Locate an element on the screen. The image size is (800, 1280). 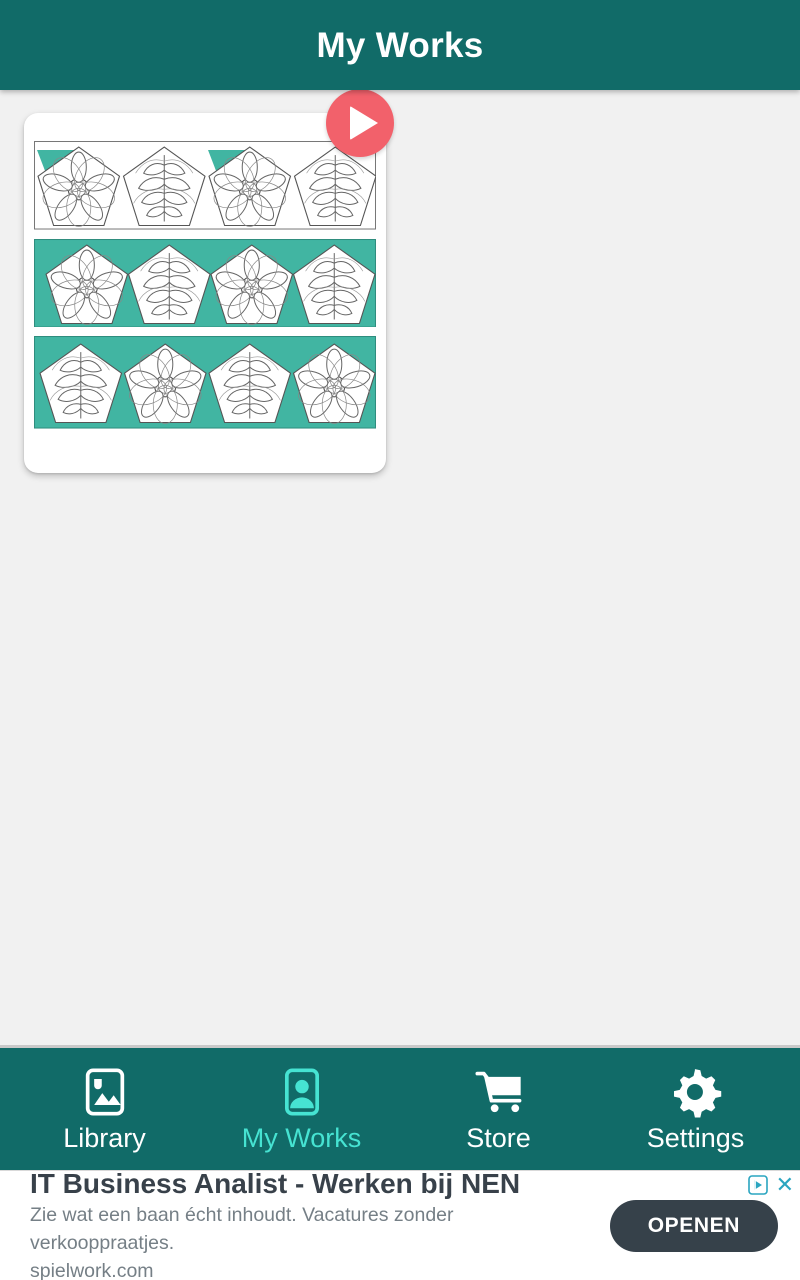
person-icon is located at coordinates (301, 1092).